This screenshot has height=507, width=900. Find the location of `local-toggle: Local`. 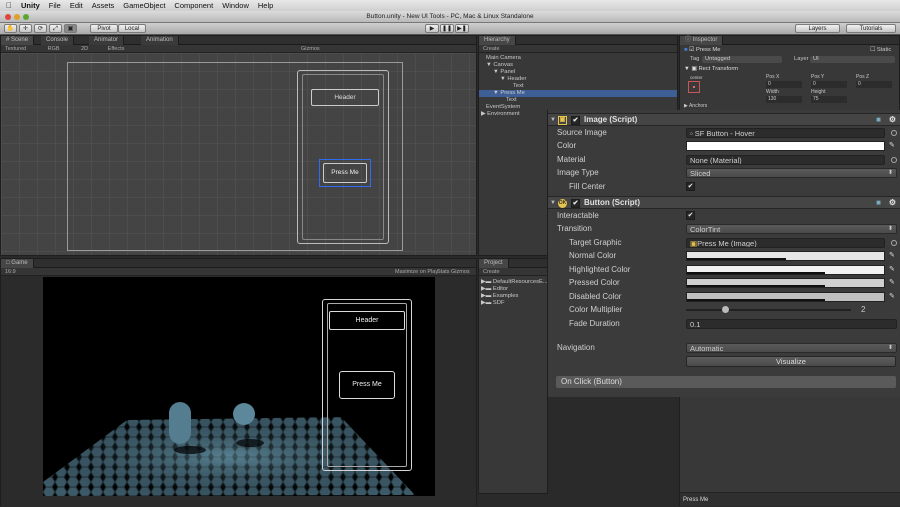

local-toggle: Local is located at coordinates (132, 28).